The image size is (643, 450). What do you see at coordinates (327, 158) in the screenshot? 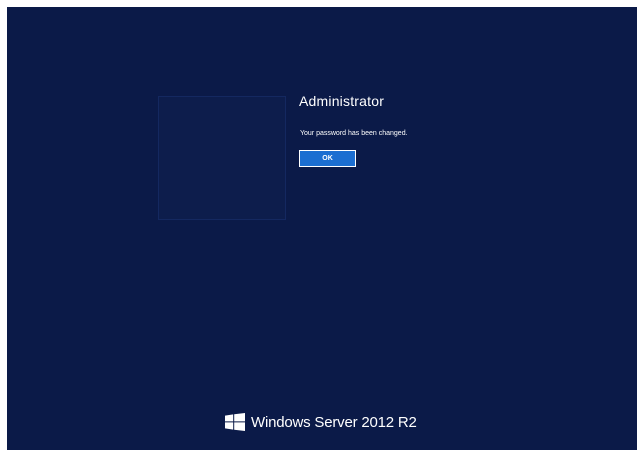
I see `ok-button: OK` at bounding box center [327, 158].